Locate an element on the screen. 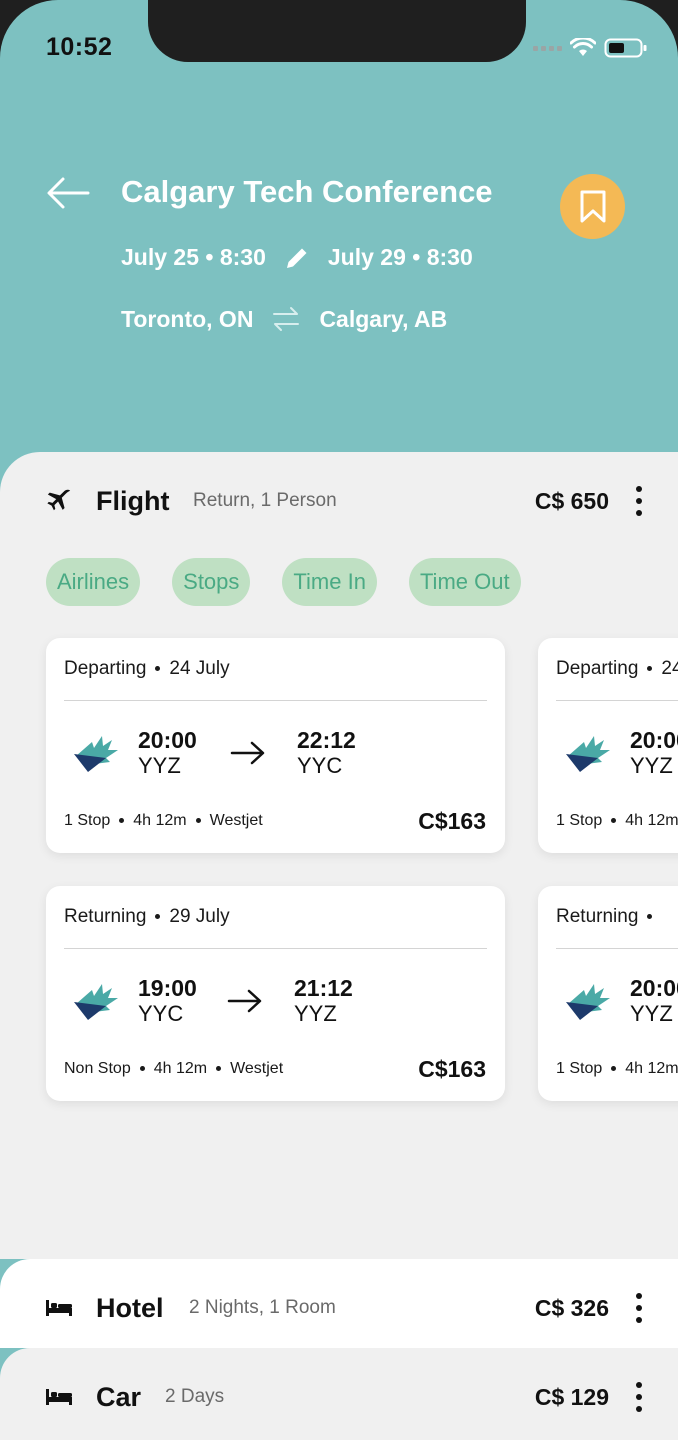 Image resolution: width=678 pixels, height=1440 pixels. hotel-header: Hotel 2 Nights, 1 Room C$ 326 is located at coordinates (339, 1308).